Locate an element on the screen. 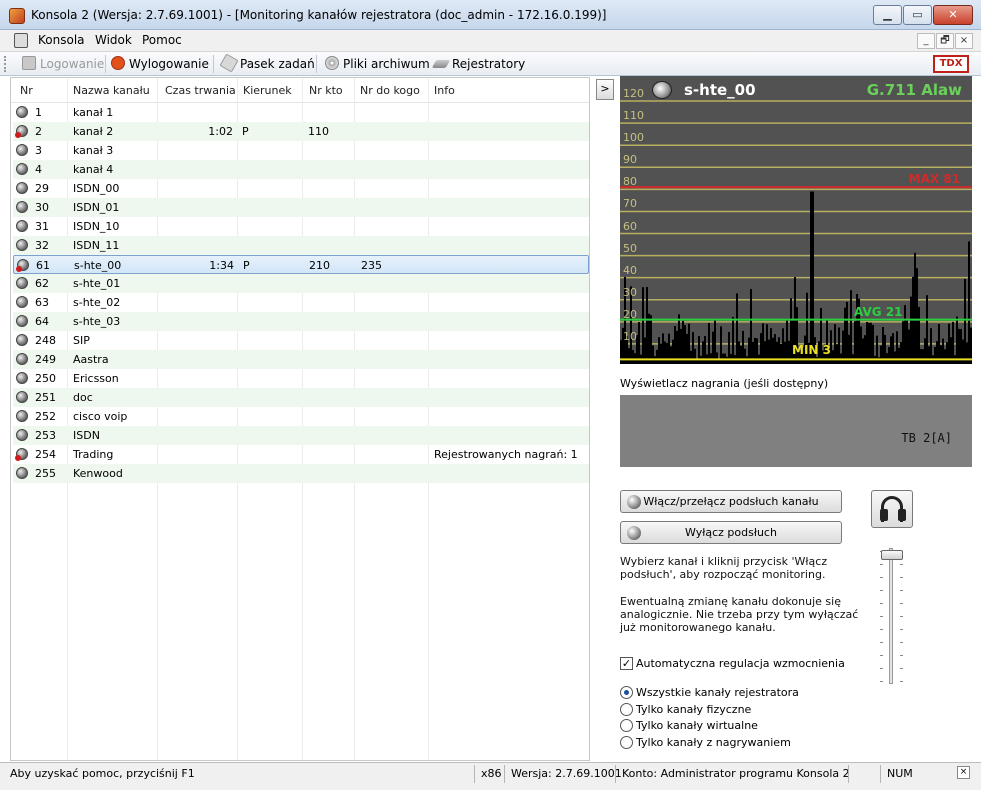  column-header-nr: Nr is located at coordinates (26, 90).